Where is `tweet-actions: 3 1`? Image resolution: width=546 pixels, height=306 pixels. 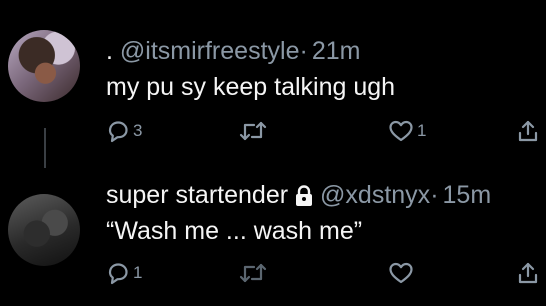 tweet-actions: 3 1 is located at coordinates (326, 131).